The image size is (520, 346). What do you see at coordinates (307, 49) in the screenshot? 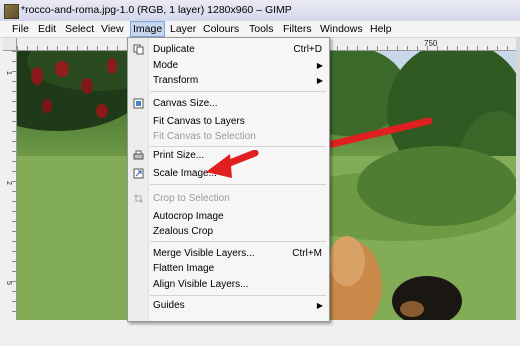
I see `menu-item-shortcut: Ctrl+D` at bounding box center [307, 49].